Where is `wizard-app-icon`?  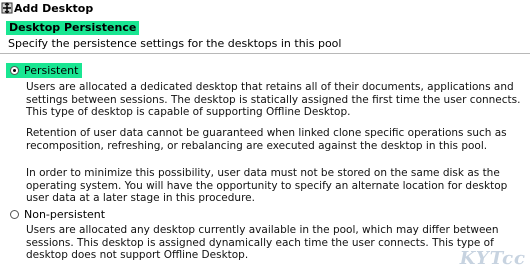 wizard-app-icon is located at coordinates (7, 8).